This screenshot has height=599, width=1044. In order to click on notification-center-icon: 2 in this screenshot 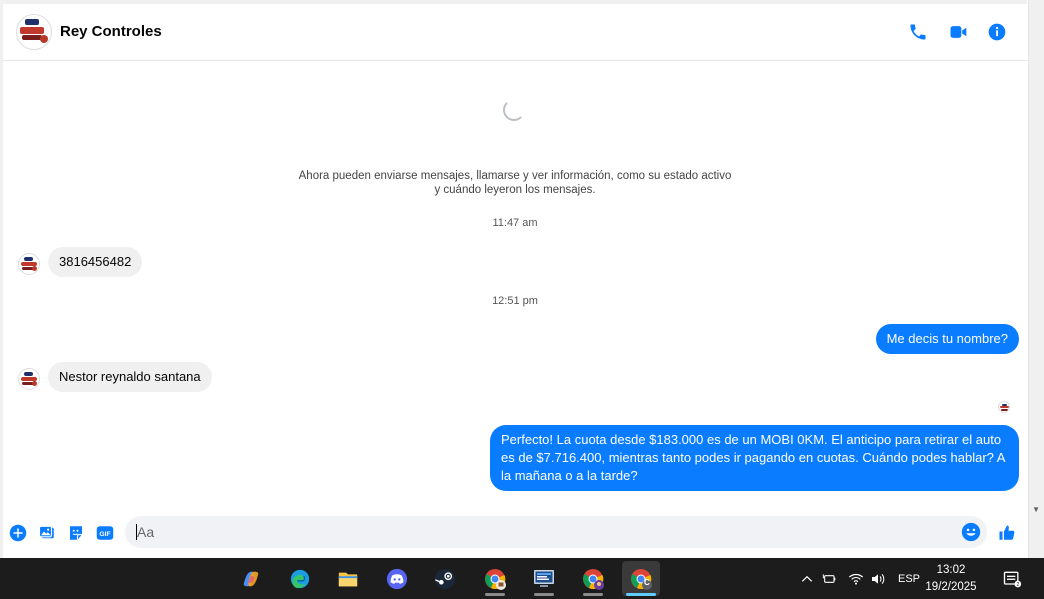, I will do `click(1012, 579)`.